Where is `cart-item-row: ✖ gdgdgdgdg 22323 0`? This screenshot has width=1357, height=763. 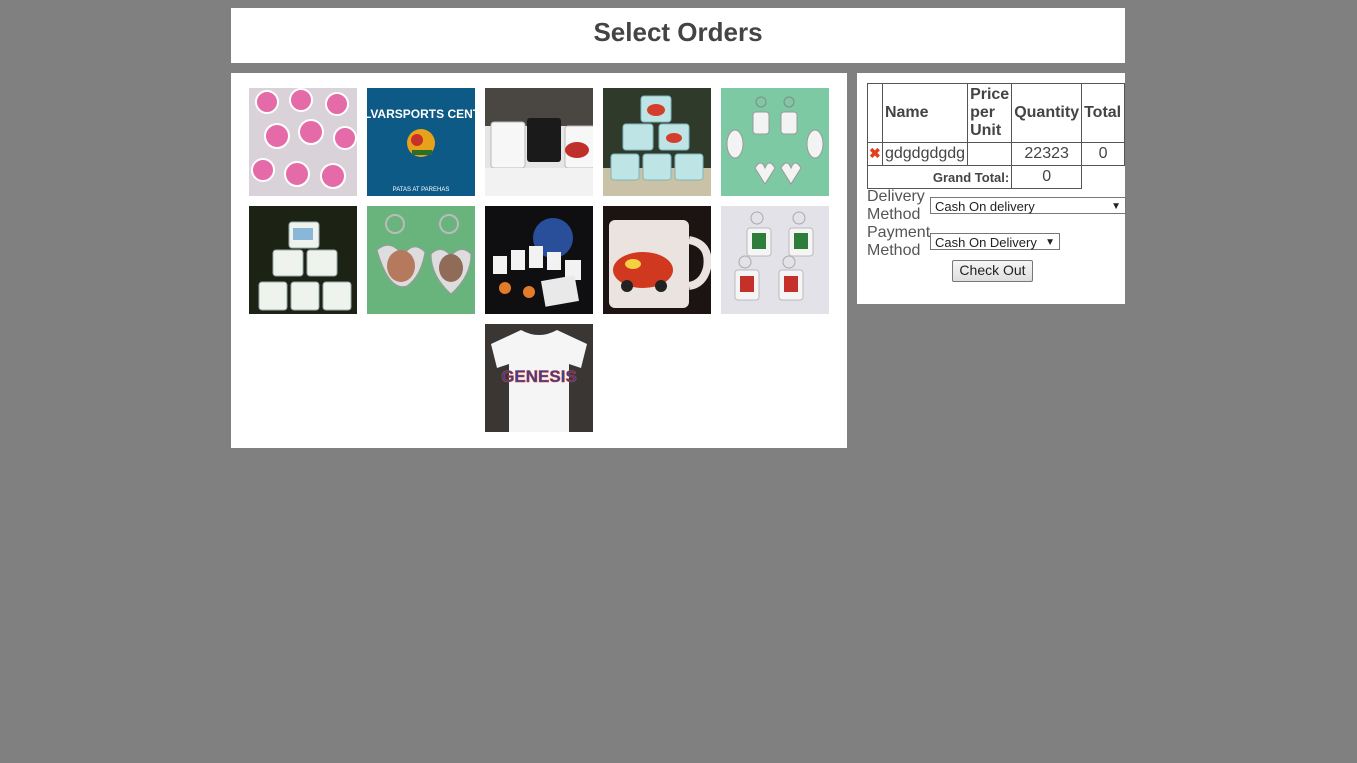
cart-item-row: ✖ gdgdgdgdg 22323 0 is located at coordinates (996, 154).